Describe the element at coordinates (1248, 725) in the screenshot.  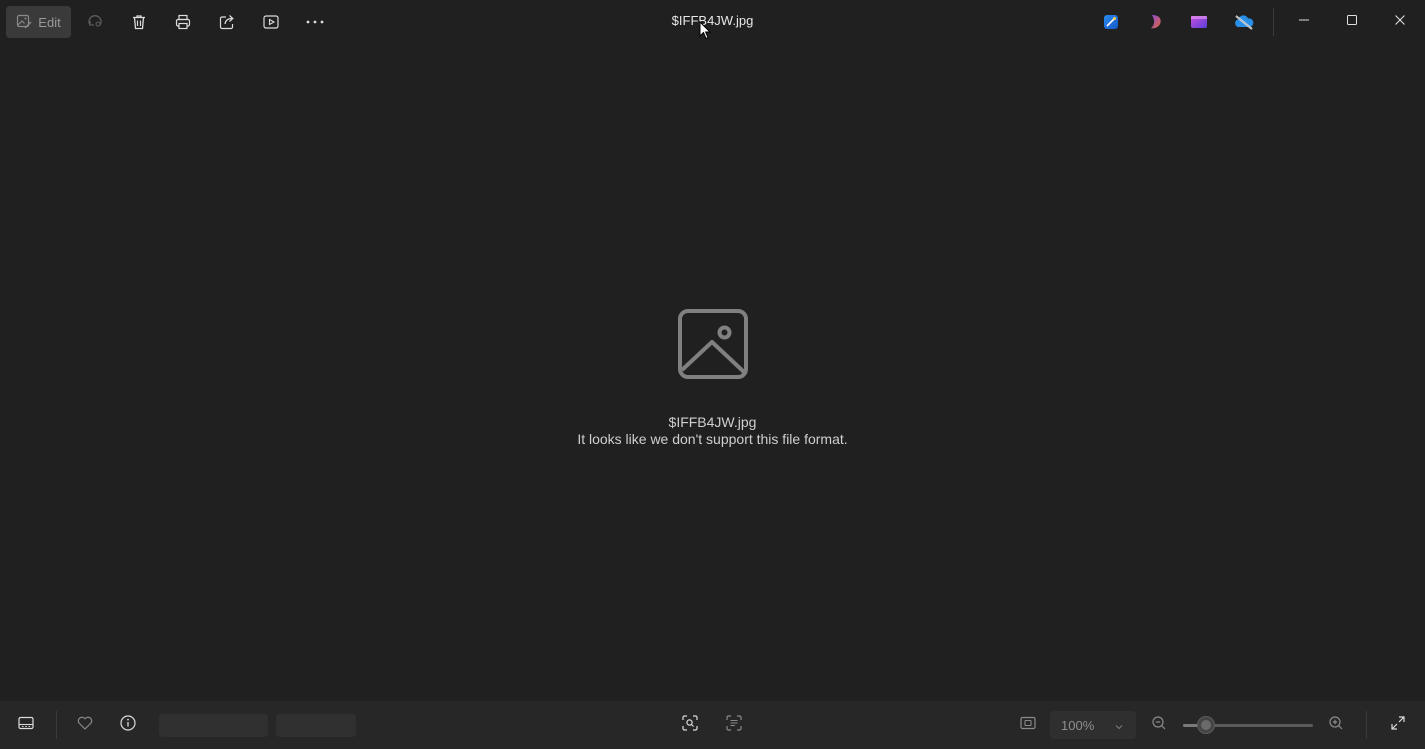
I see `zoom-slider` at that location.